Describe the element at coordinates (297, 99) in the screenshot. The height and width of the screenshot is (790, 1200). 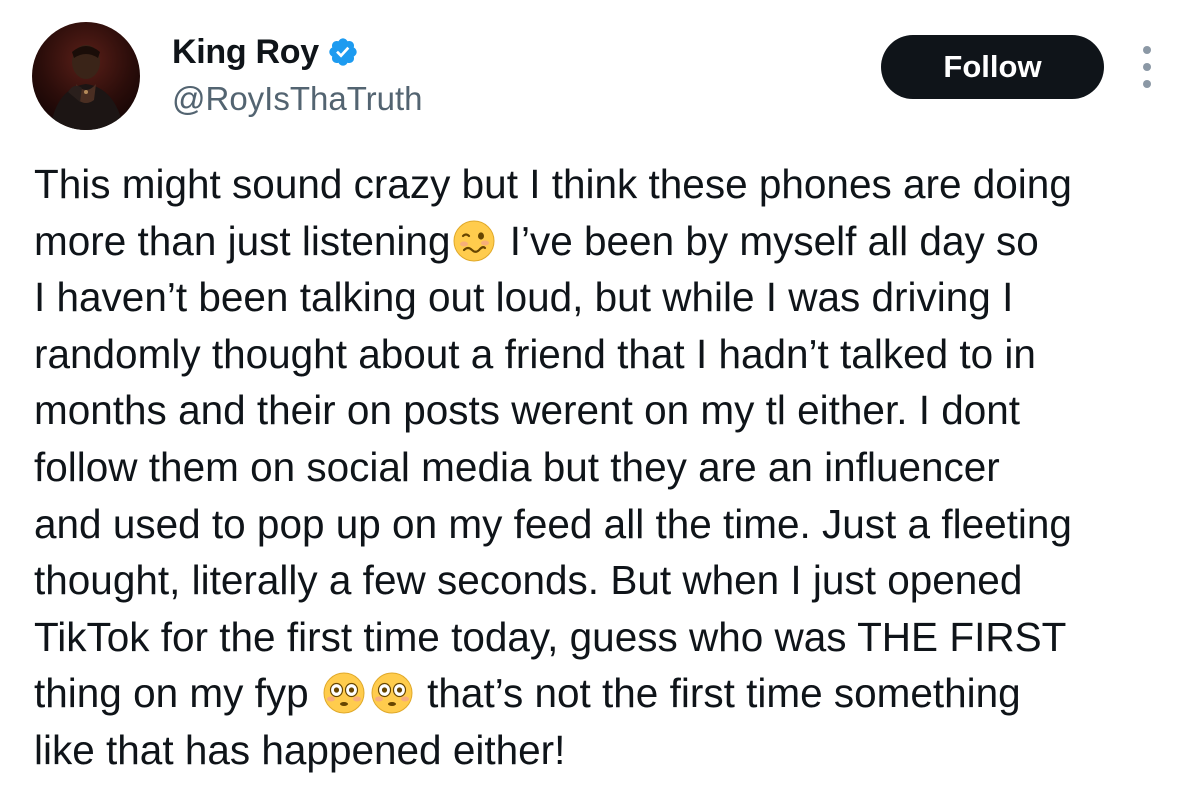
I see `author-handle: @RoyIsThaTruth` at that location.